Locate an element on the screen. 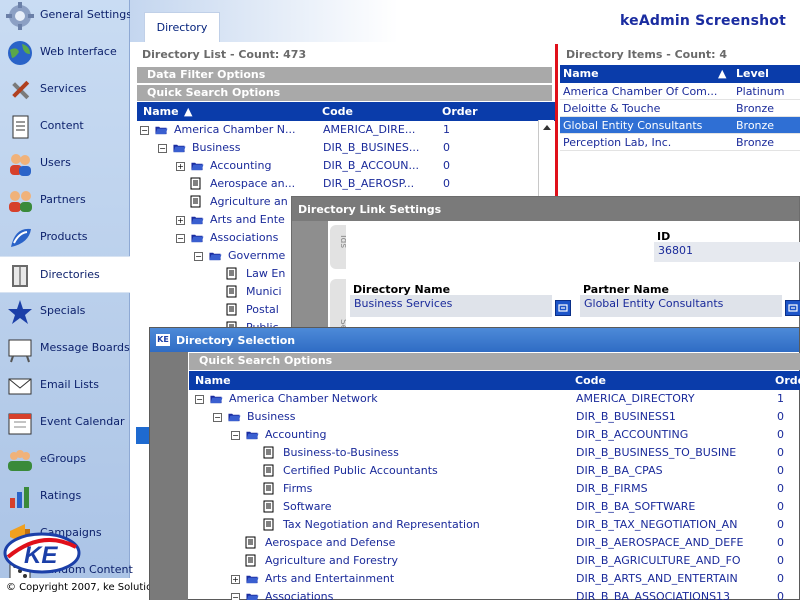 This screenshot has width=800, height=600. item-level: Bronze is located at coordinates (755, 108).